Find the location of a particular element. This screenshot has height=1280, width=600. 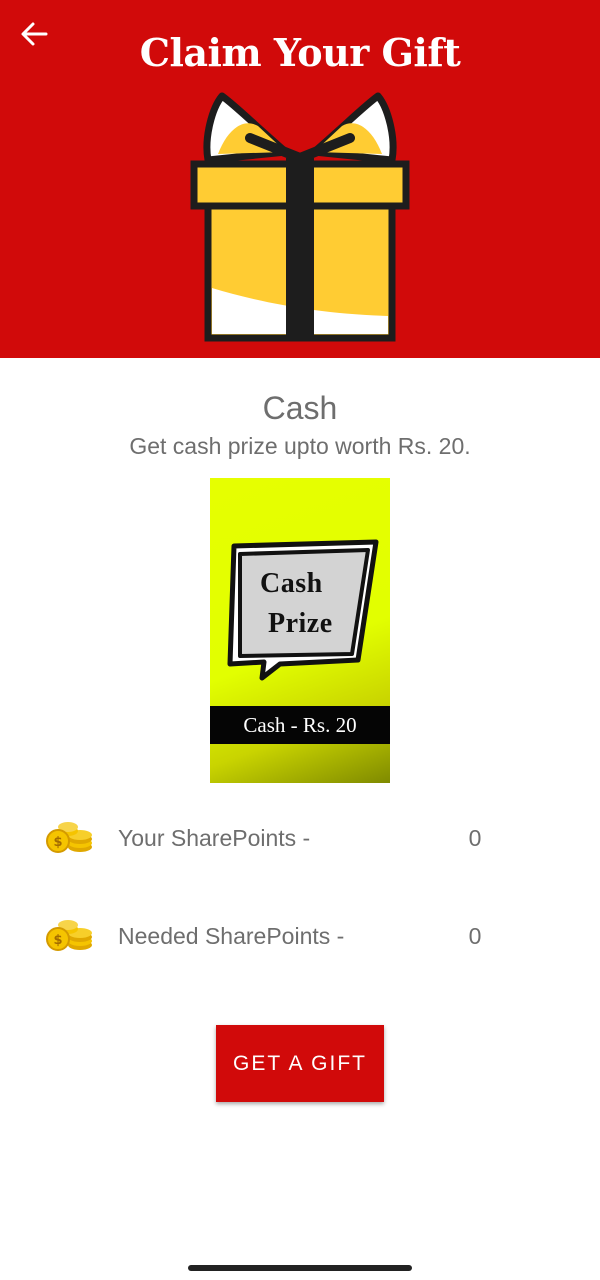

gift-voucher-image: Cash Prize Cash - Rs. 20 is located at coordinates (300, 630).